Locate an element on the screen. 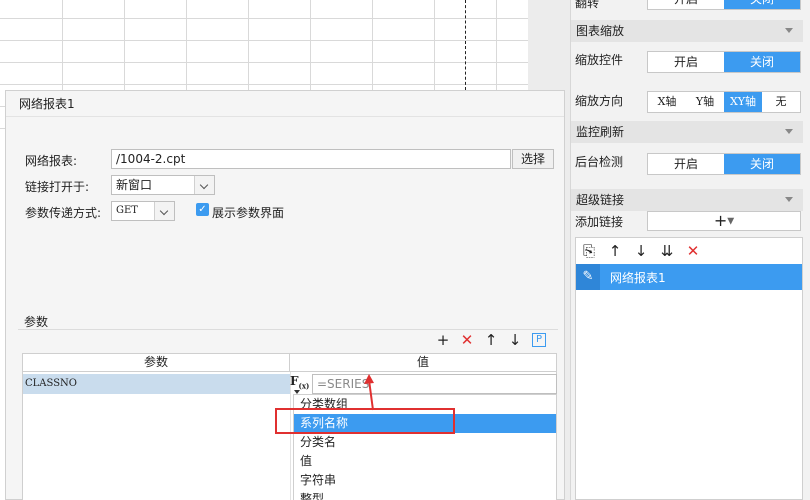  report-label: 网络报表: is located at coordinates (51, 161).